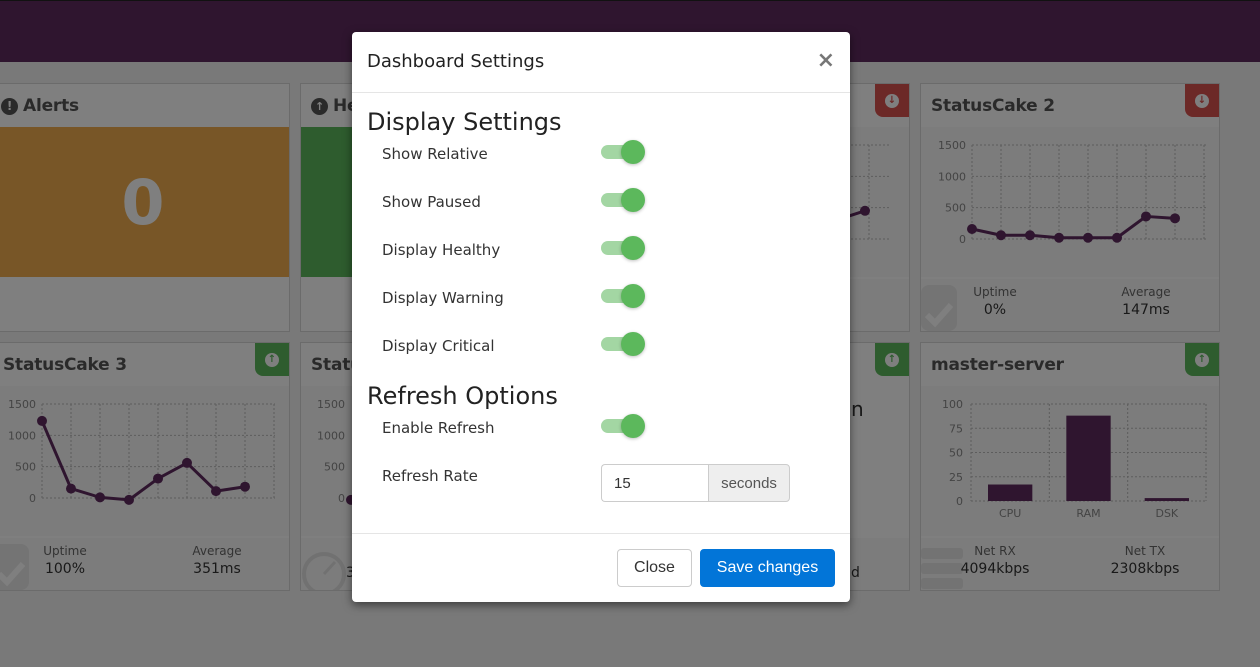  I want to click on display-healthy-label: Display Healthy, so click(441, 250).